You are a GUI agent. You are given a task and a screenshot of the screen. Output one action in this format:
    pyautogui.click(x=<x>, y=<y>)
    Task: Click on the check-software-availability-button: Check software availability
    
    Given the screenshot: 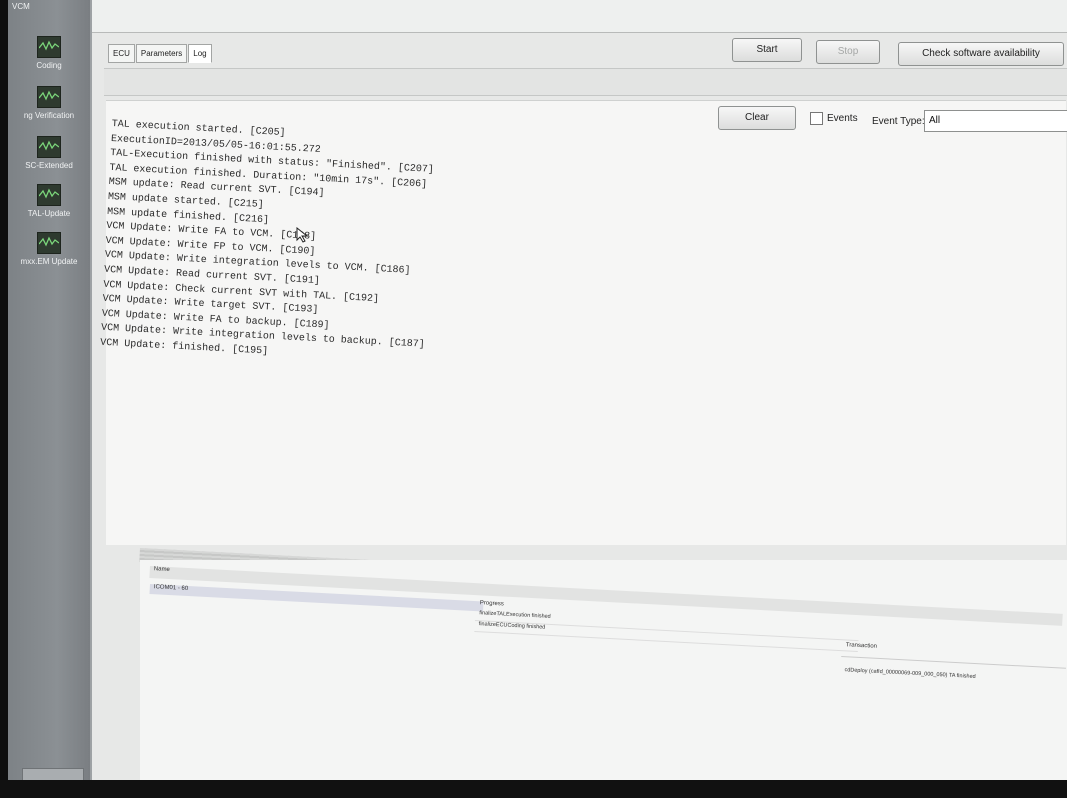 What is the action you would take?
    pyautogui.click(x=981, y=54)
    